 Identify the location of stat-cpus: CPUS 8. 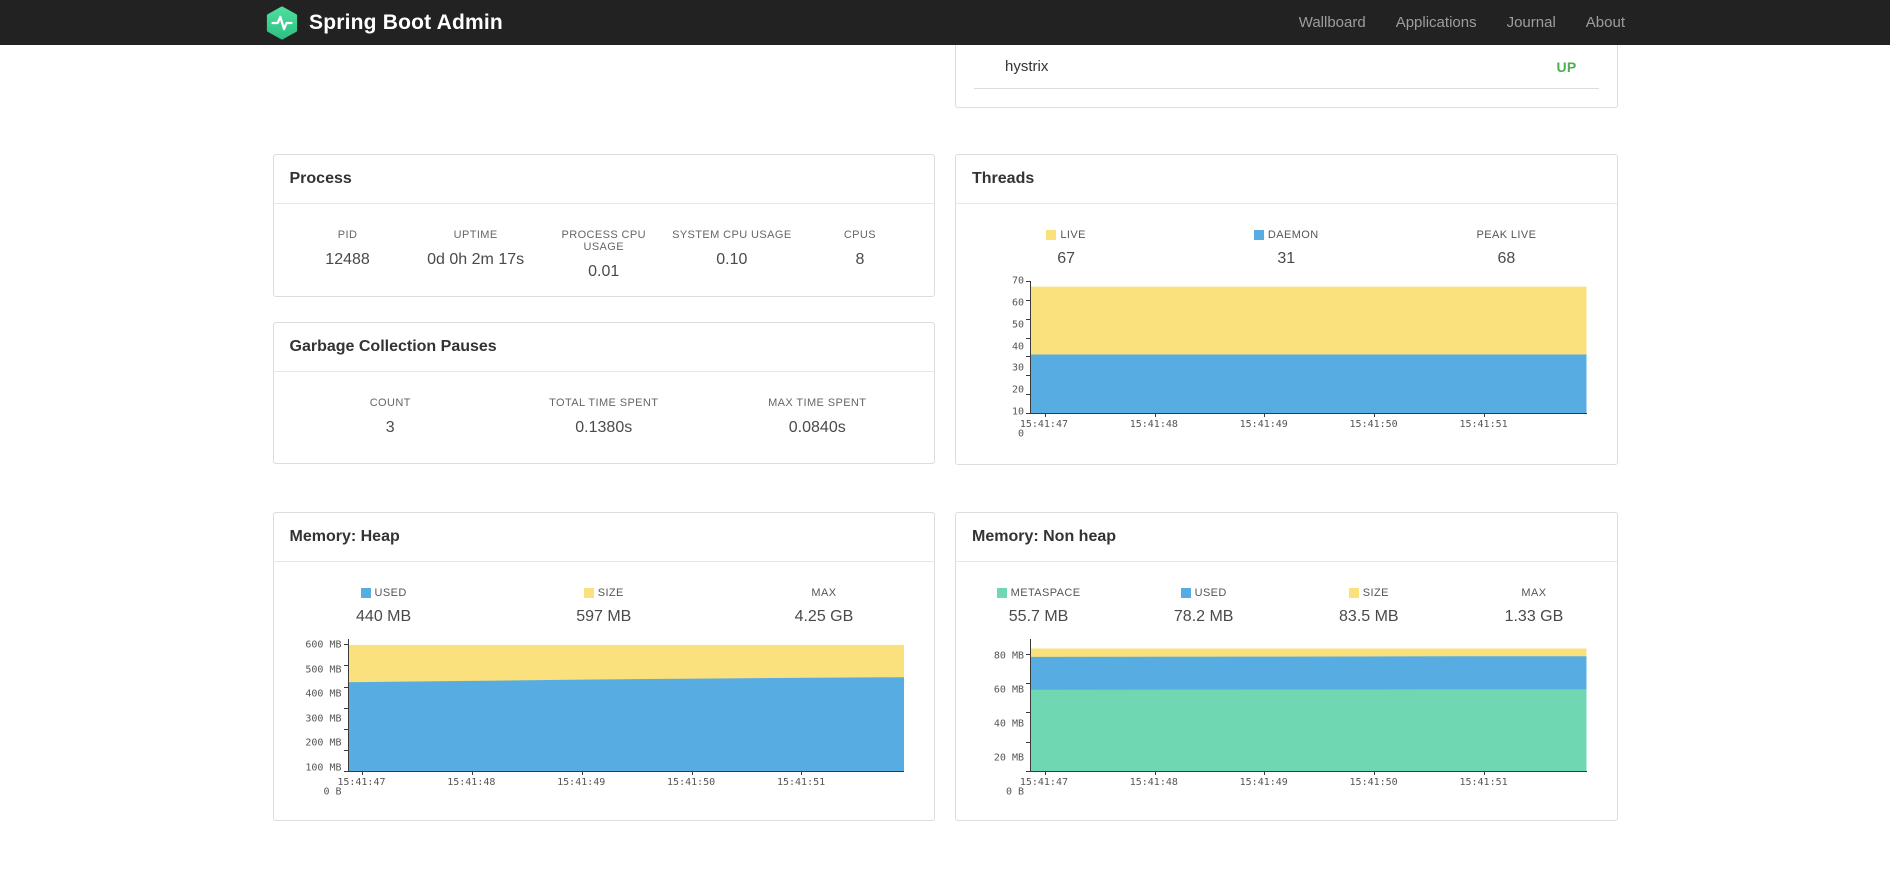
(859, 248).